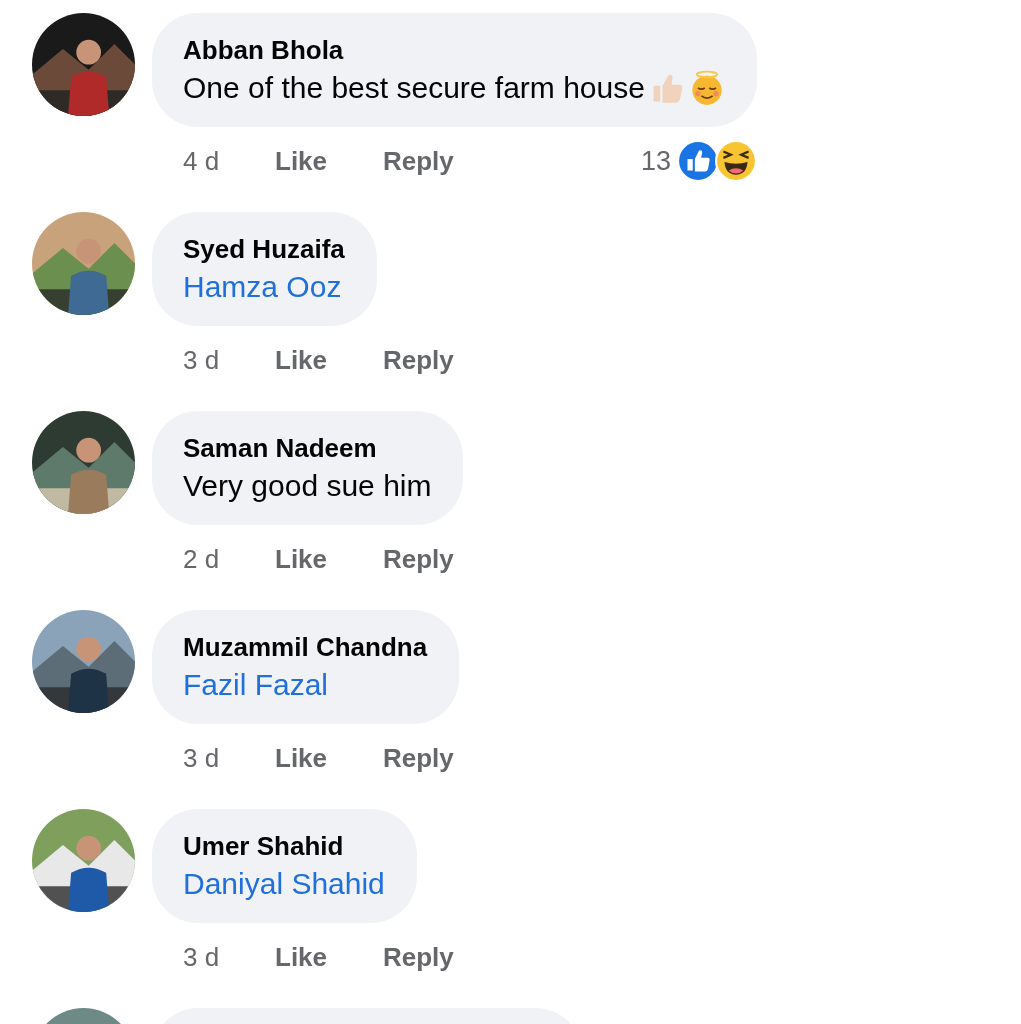  I want to click on commenter-name: Umer Shahid, so click(284, 846).